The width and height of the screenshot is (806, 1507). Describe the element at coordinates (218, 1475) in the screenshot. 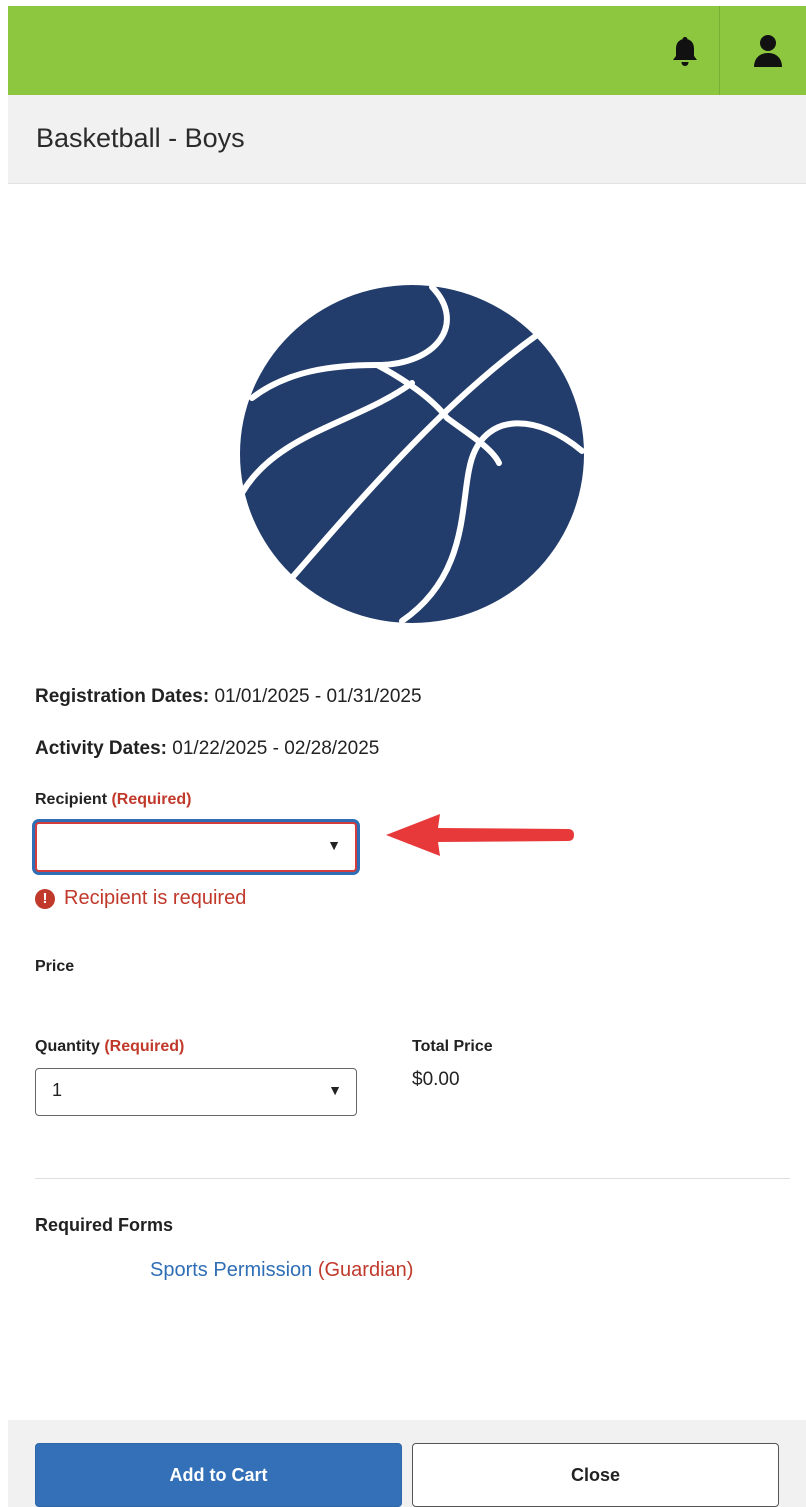

I see `add-to-cart-button: Add to Cart` at that location.